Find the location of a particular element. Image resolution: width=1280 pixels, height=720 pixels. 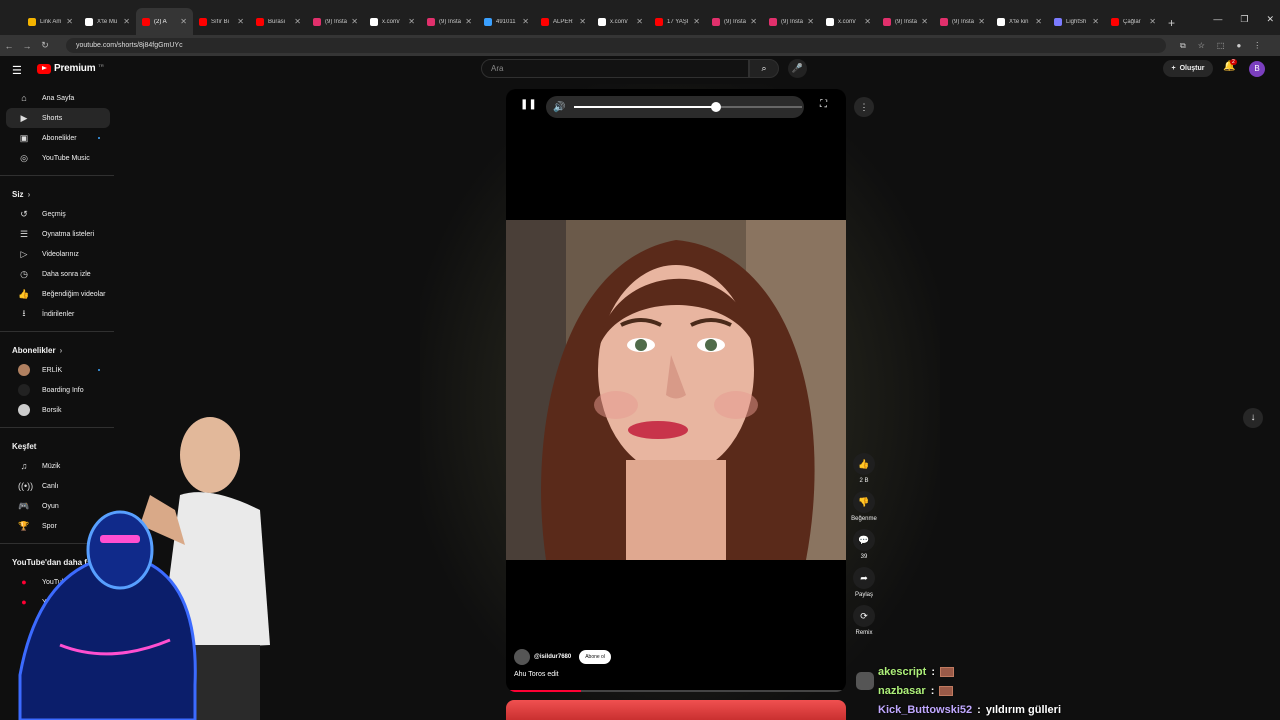

action-share: ➦ Paylaş is located at coordinates (864, 582).